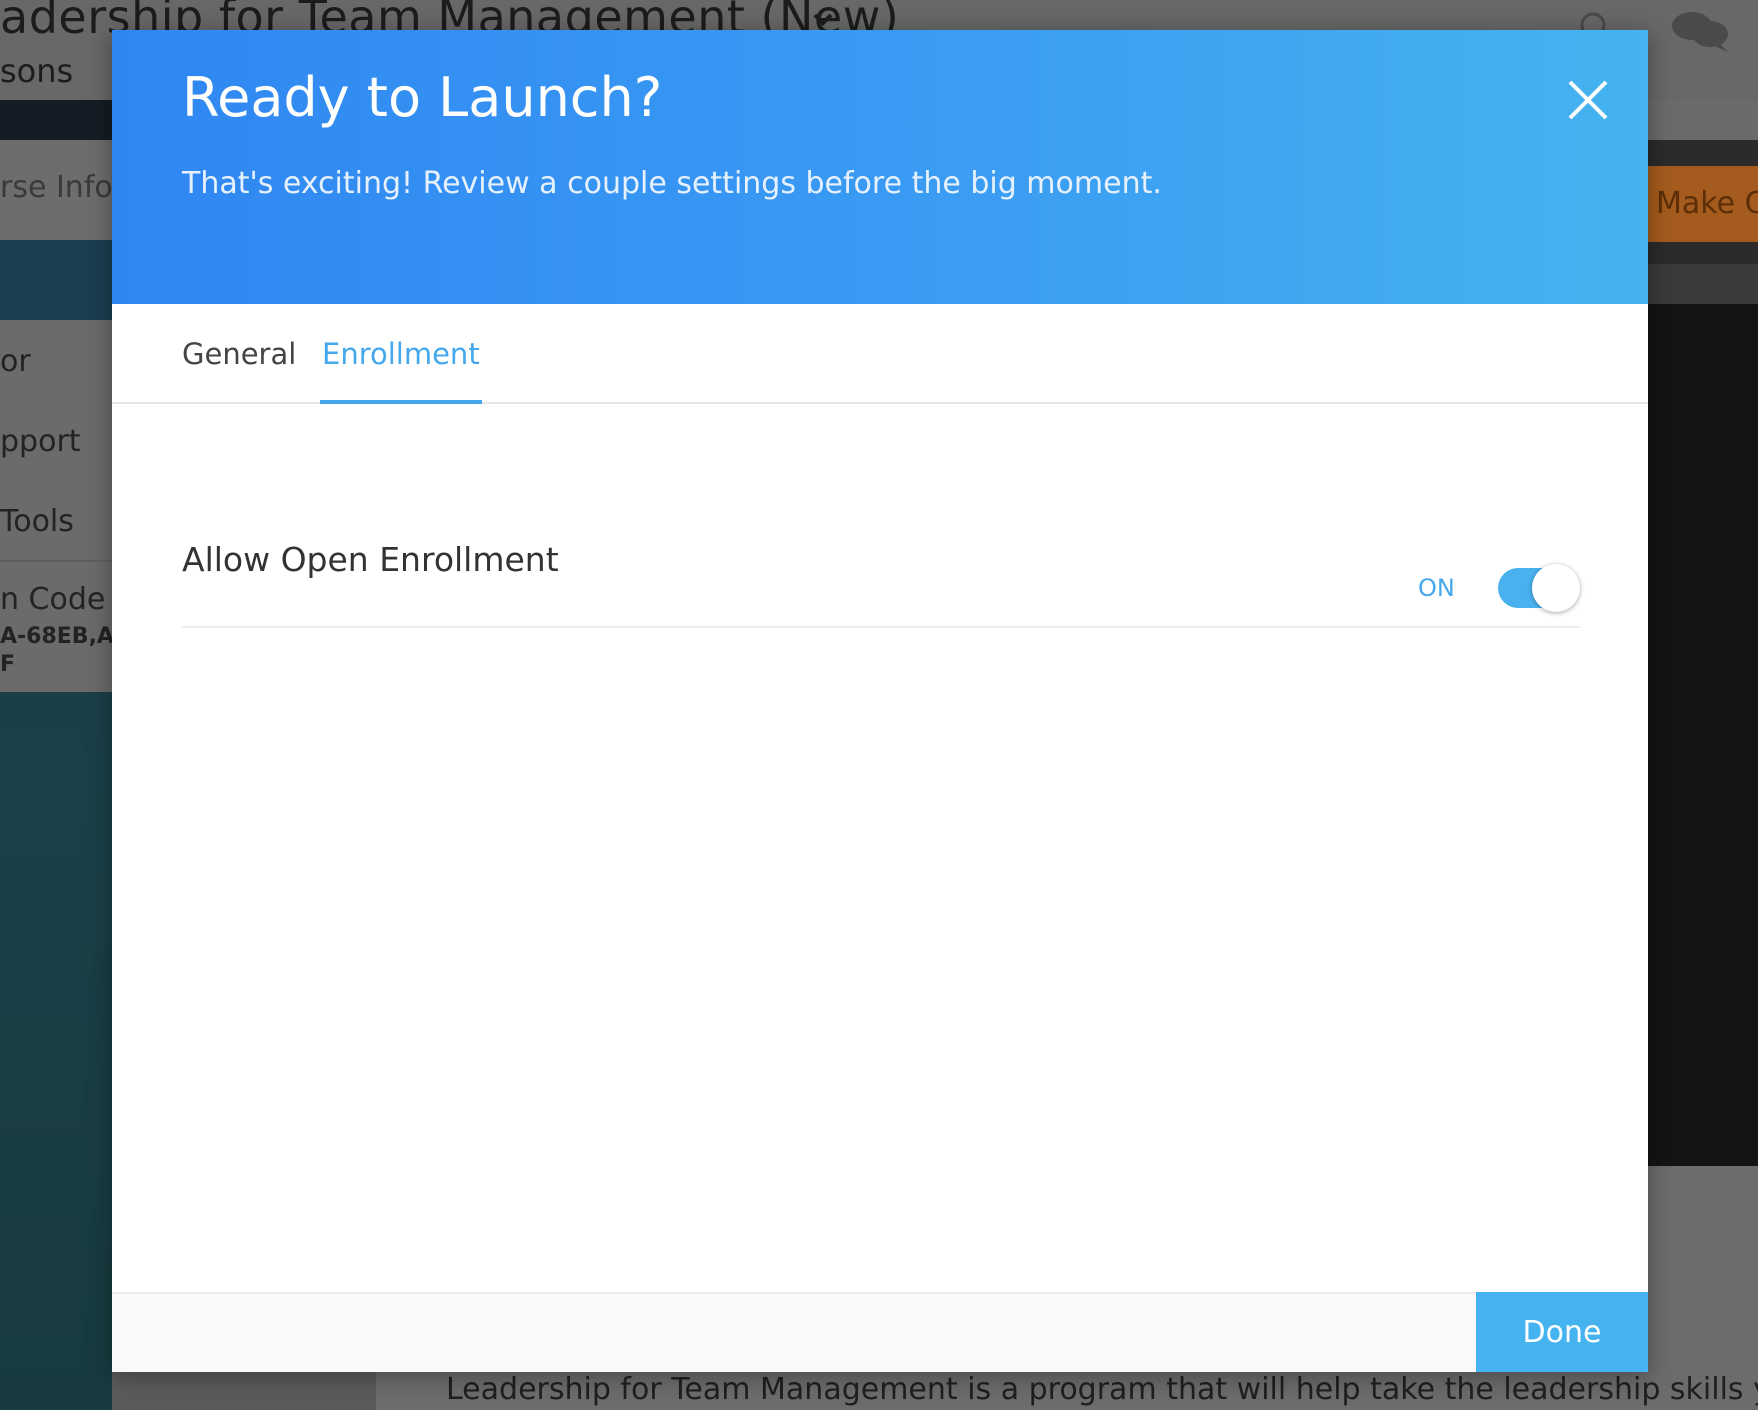 This screenshot has width=1758, height=1410. I want to click on make-changes-button: Make Cha, so click(1703, 204).